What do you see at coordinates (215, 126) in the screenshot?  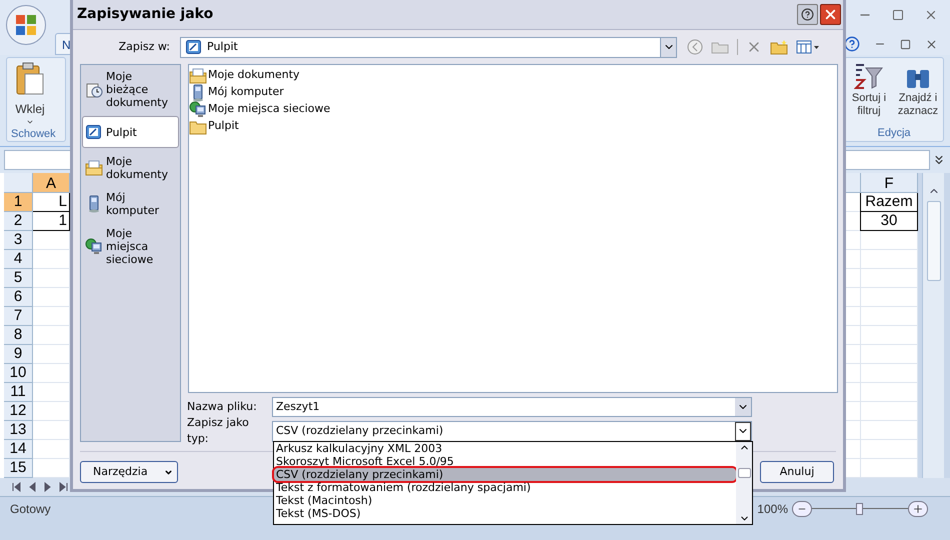 I see `file-item: Pulpit` at bounding box center [215, 126].